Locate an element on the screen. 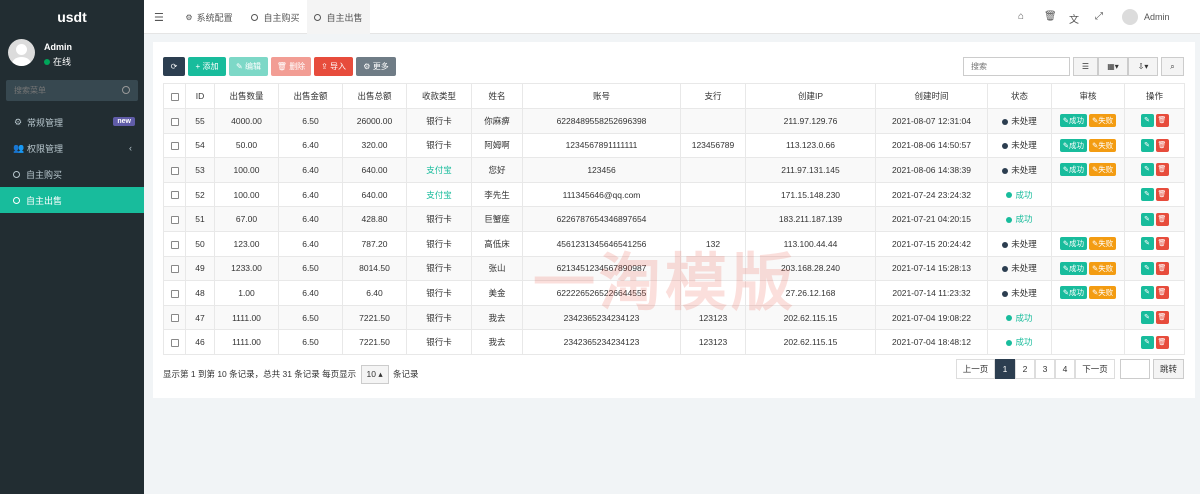 The image size is (1200, 494). delete-button: 🗑 删除 is located at coordinates (291, 66).